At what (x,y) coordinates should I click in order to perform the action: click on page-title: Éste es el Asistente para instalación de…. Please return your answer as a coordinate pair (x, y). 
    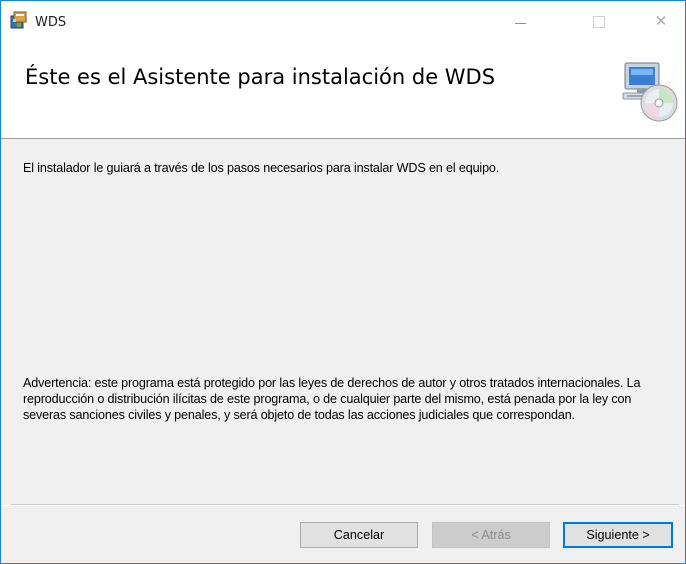
    Looking at the image, I should click on (260, 77).